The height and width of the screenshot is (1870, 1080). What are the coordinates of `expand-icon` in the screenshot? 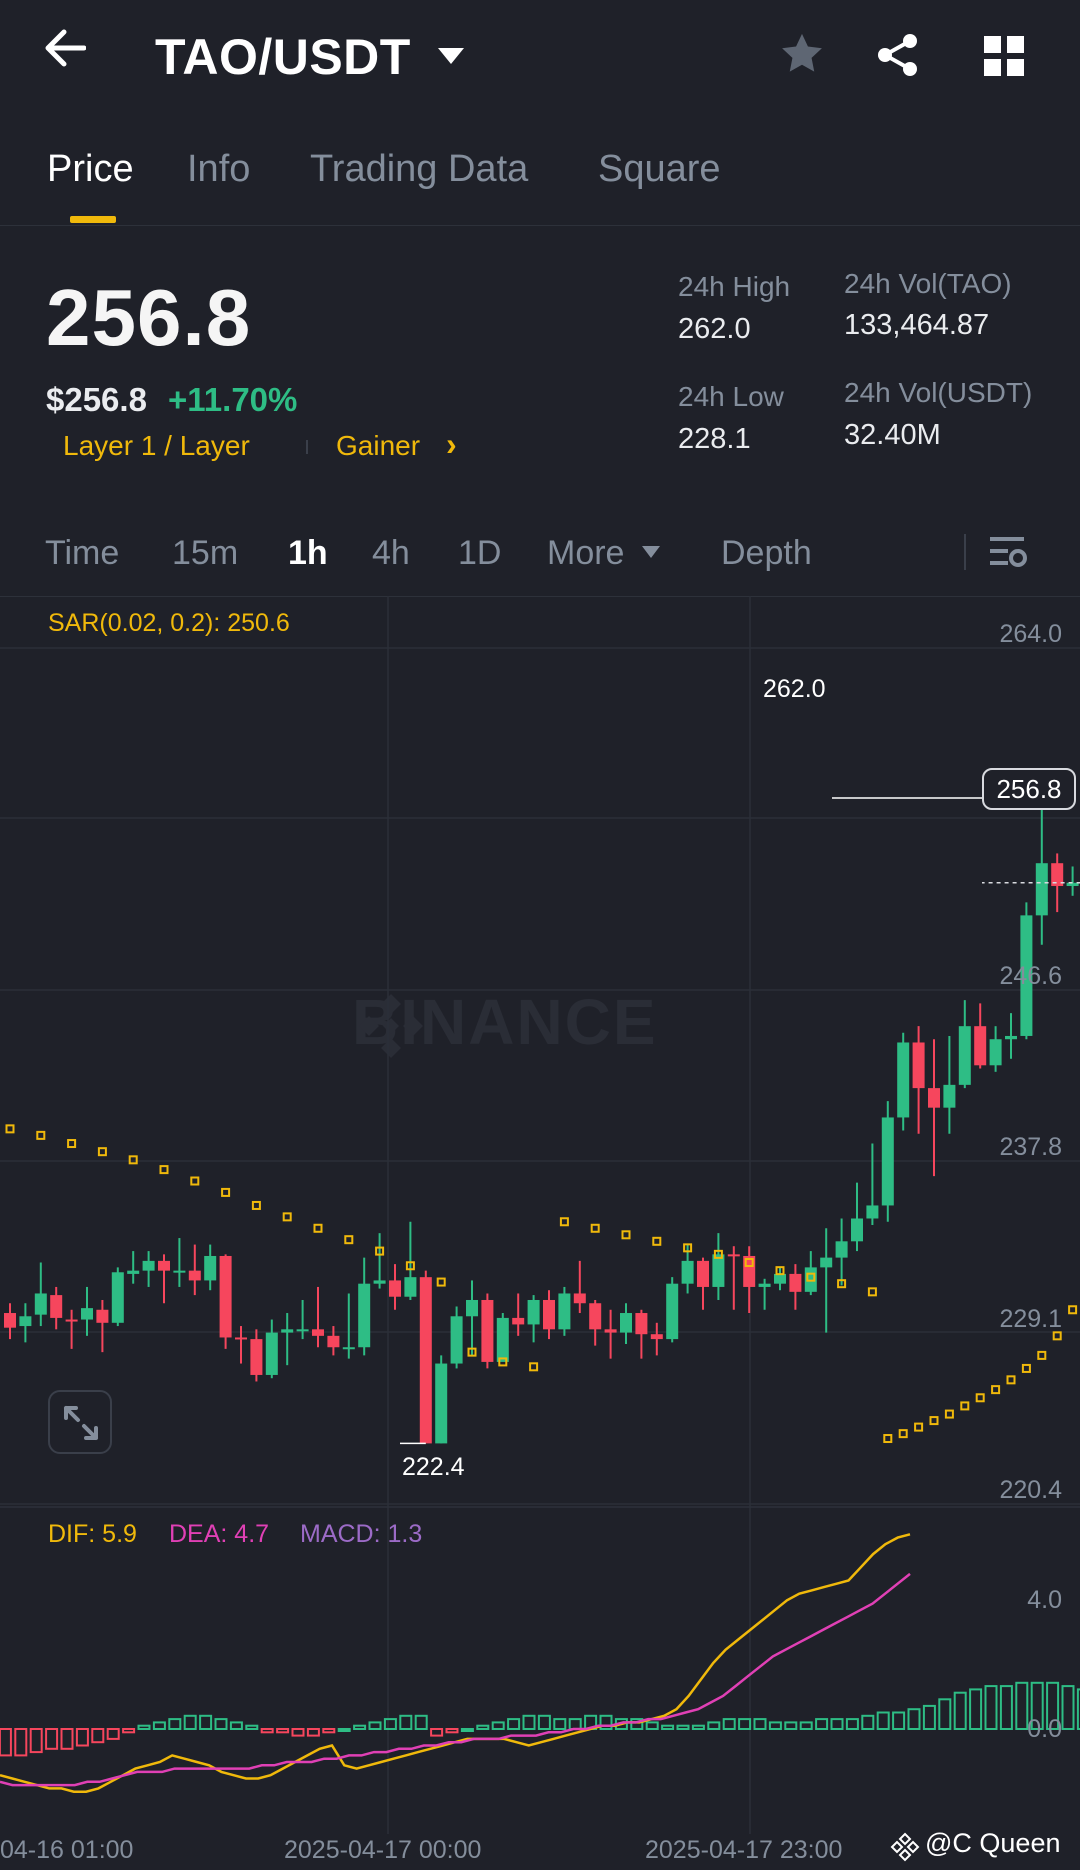 It's located at (81, 1423).